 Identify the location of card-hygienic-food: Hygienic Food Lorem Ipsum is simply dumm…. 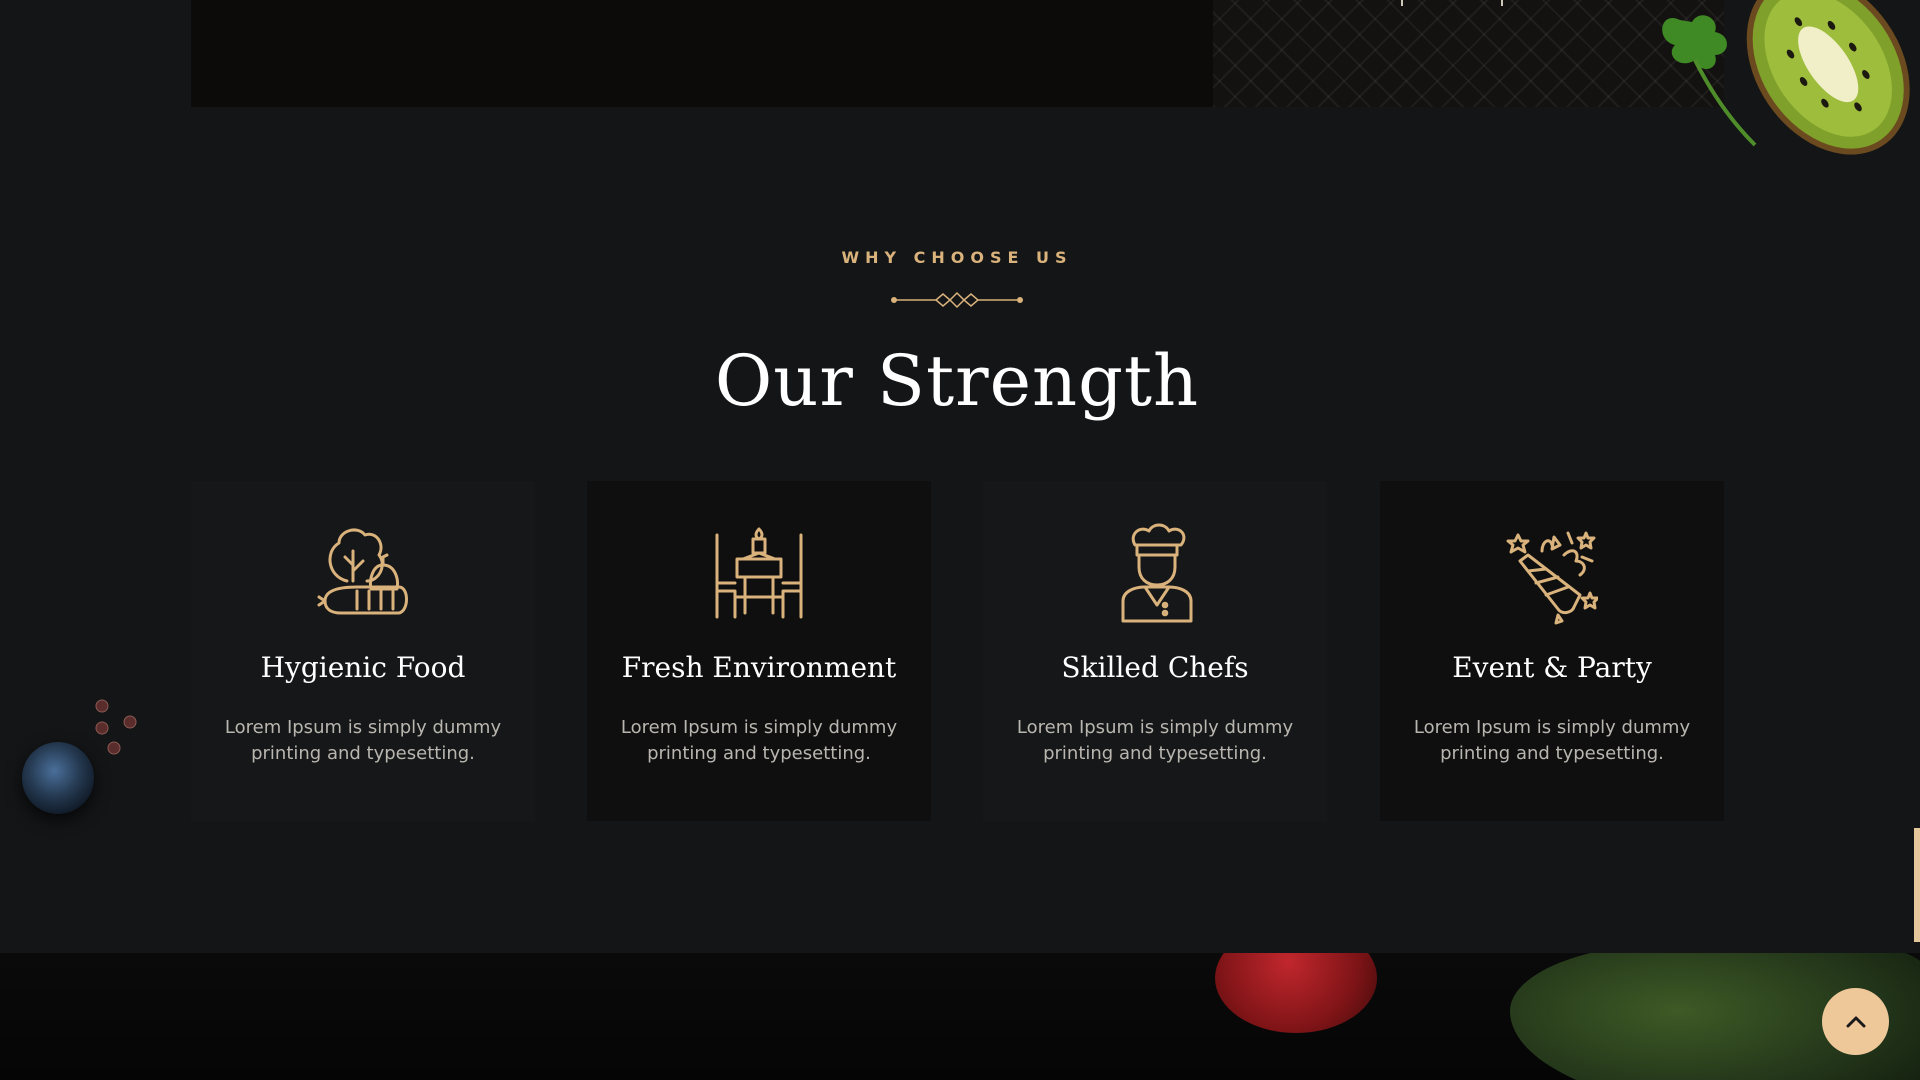
(363, 651).